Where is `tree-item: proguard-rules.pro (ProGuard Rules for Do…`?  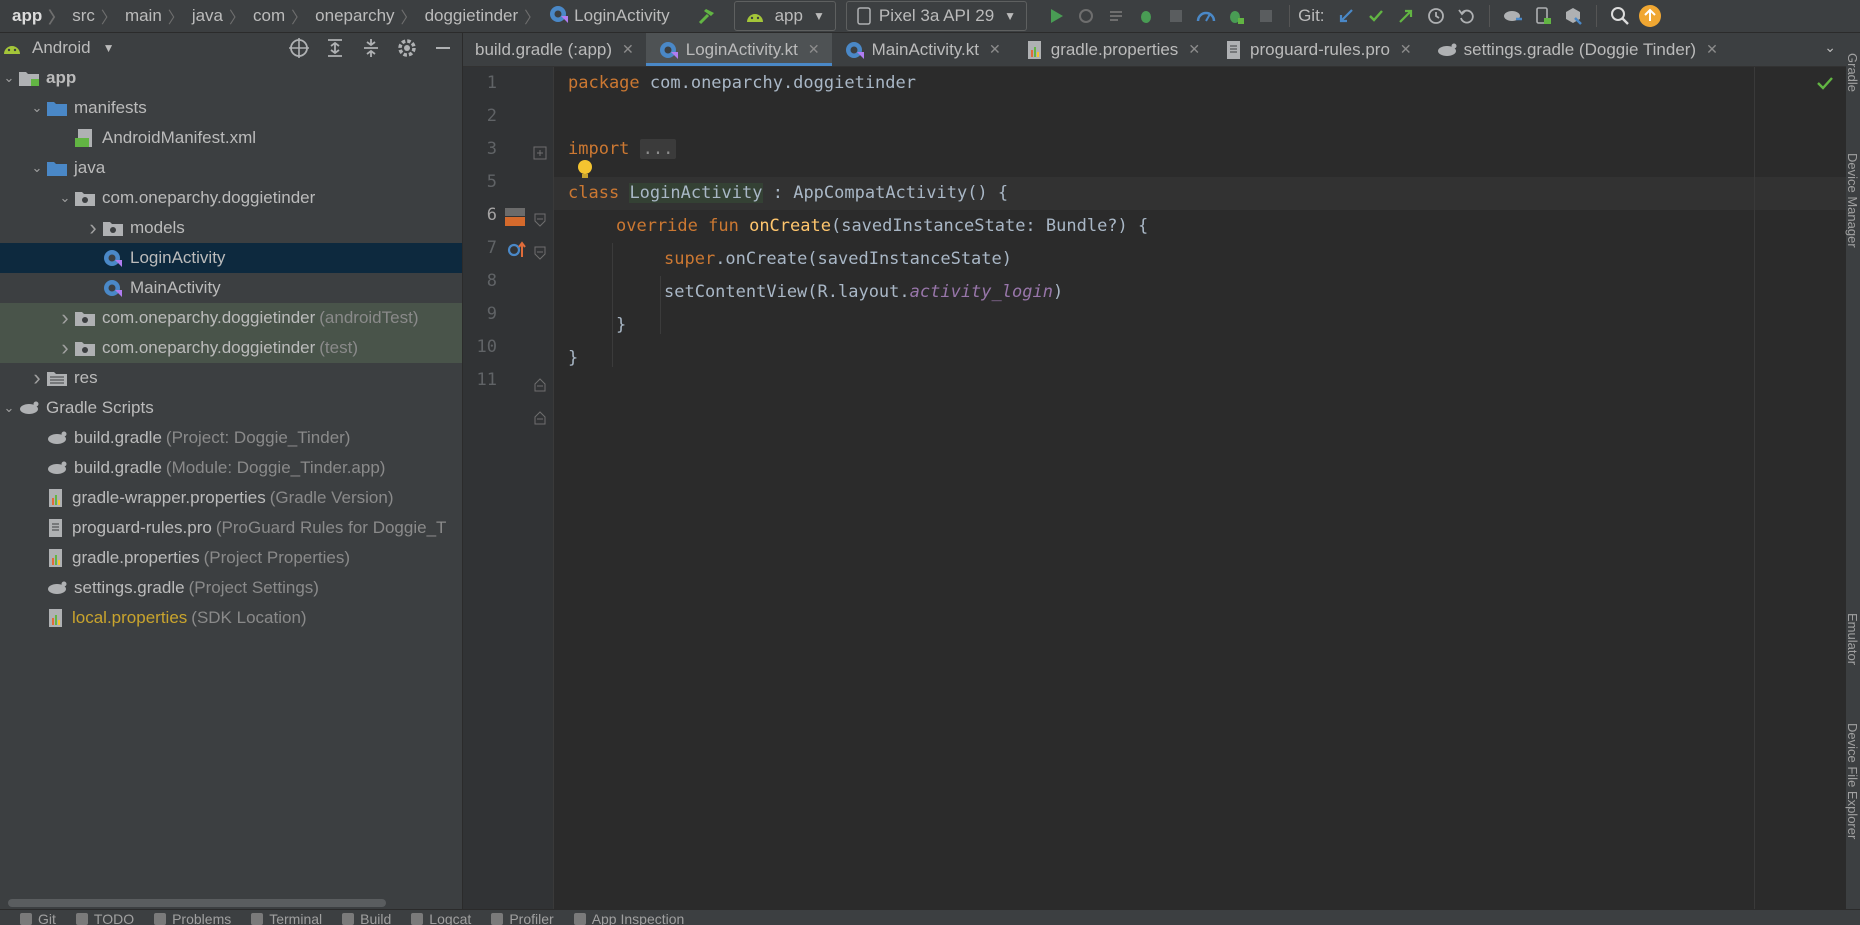
tree-item: proguard-rules.pro (ProGuard Rules for Do… is located at coordinates (231, 528).